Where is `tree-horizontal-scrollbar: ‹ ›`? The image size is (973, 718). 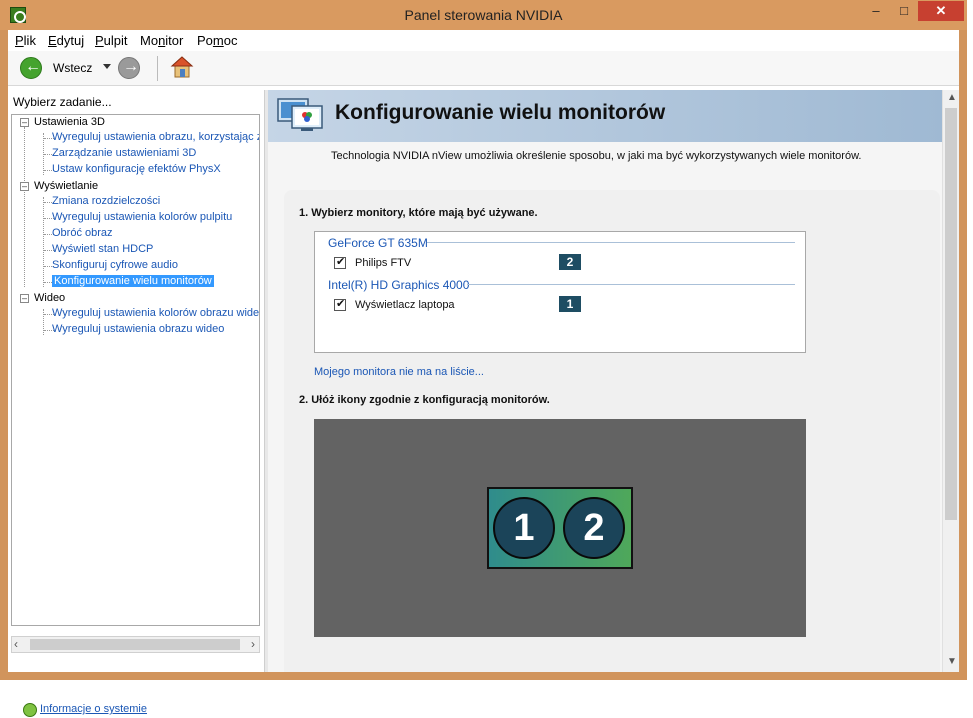 tree-horizontal-scrollbar: ‹ › is located at coordinates (135, 644).